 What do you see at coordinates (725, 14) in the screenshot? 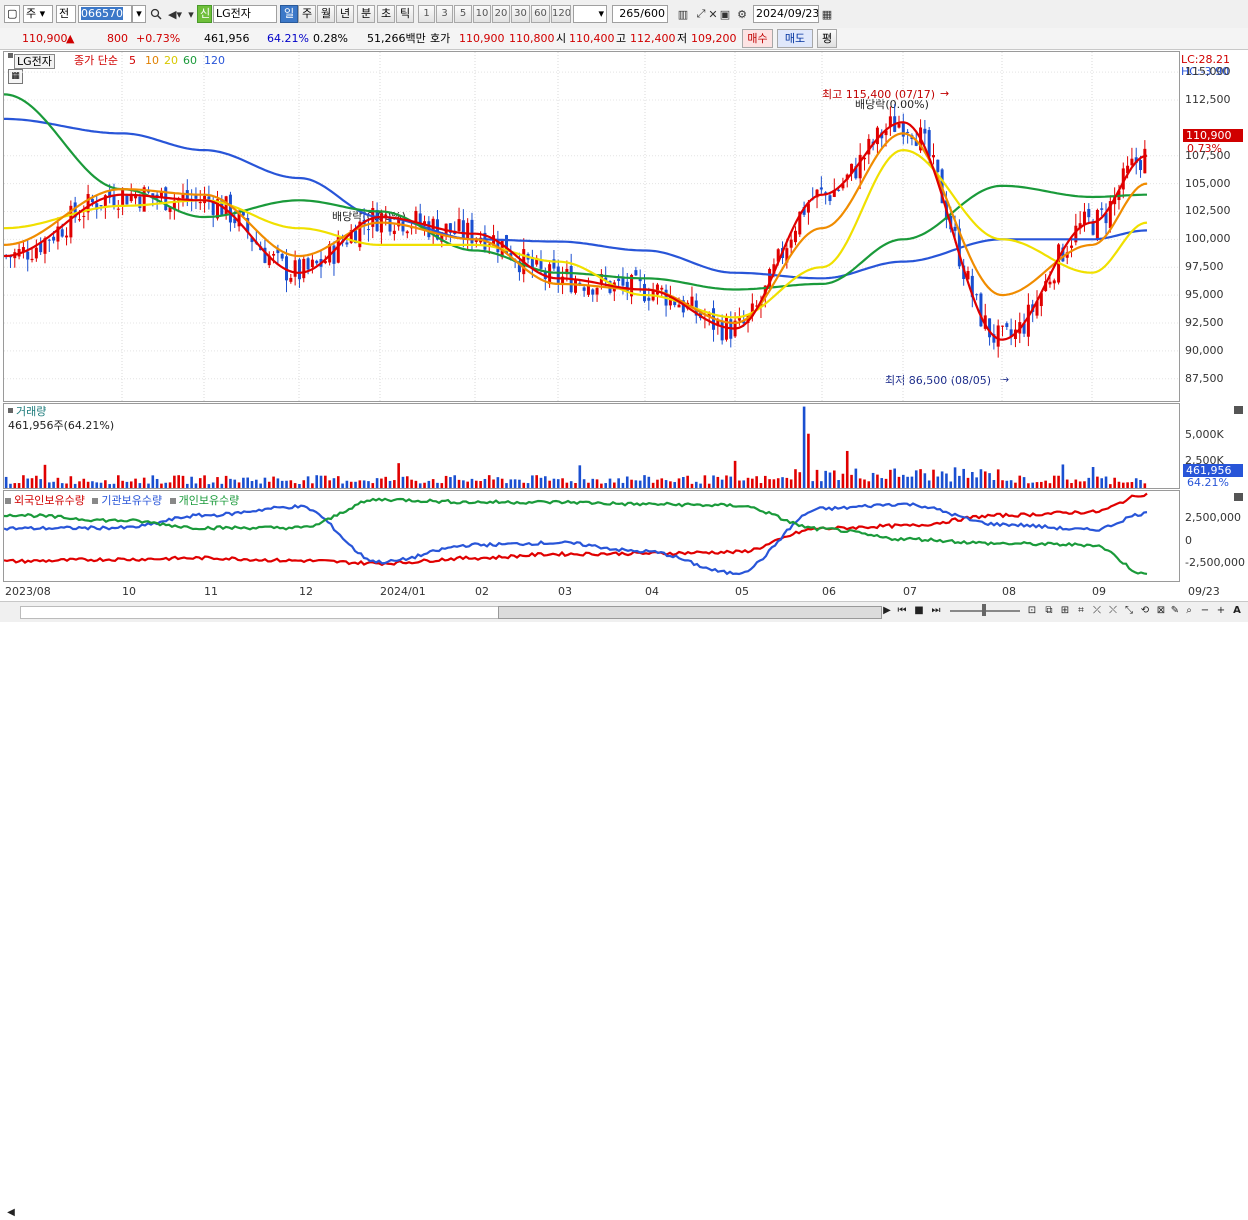
I see `save-icon: ▣` at bounding box center [725, 14].